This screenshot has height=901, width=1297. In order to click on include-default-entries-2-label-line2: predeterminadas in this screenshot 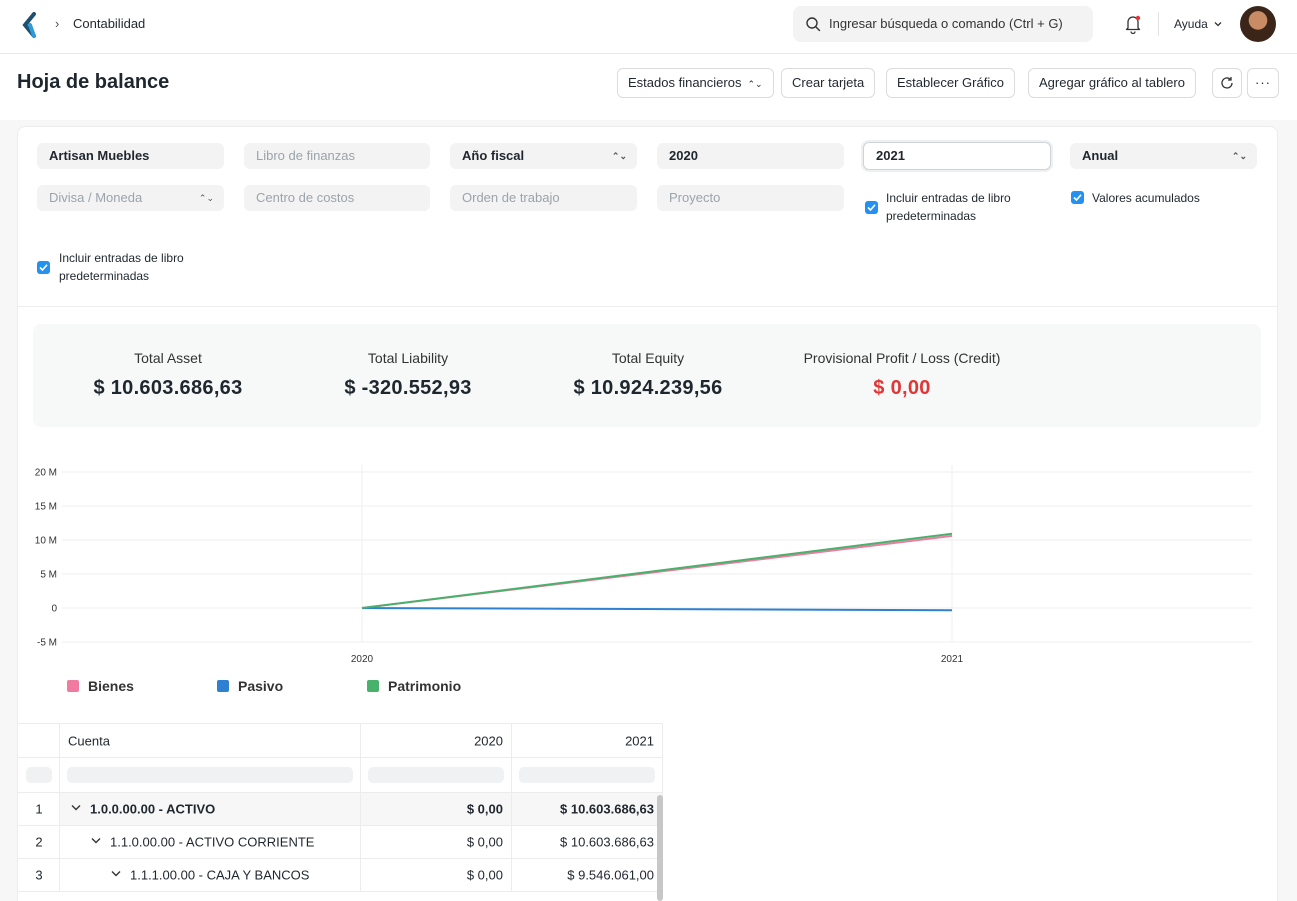, I will do `click(104, 276)`.